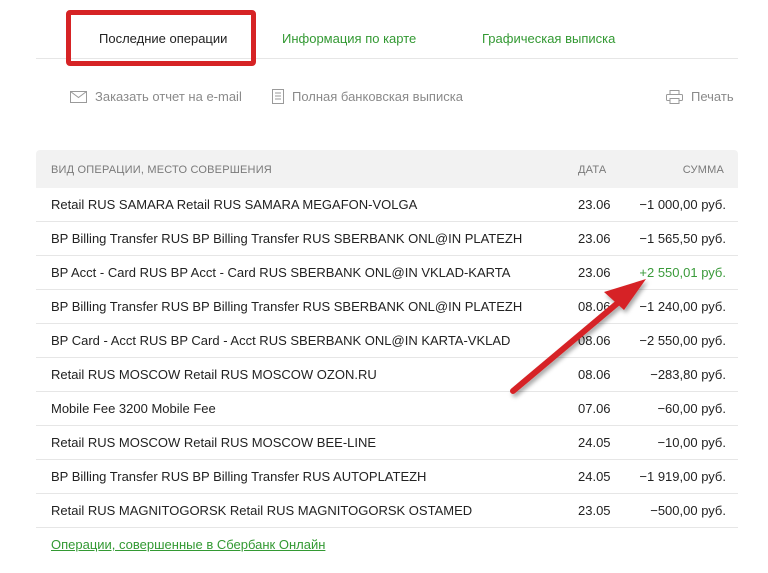 The height and width of the screenshot is (573, 768). What do you see at coordinates (594, 510) in the screenshot?
I see `date-cell: 23.05` at bounding box center [594, 510].